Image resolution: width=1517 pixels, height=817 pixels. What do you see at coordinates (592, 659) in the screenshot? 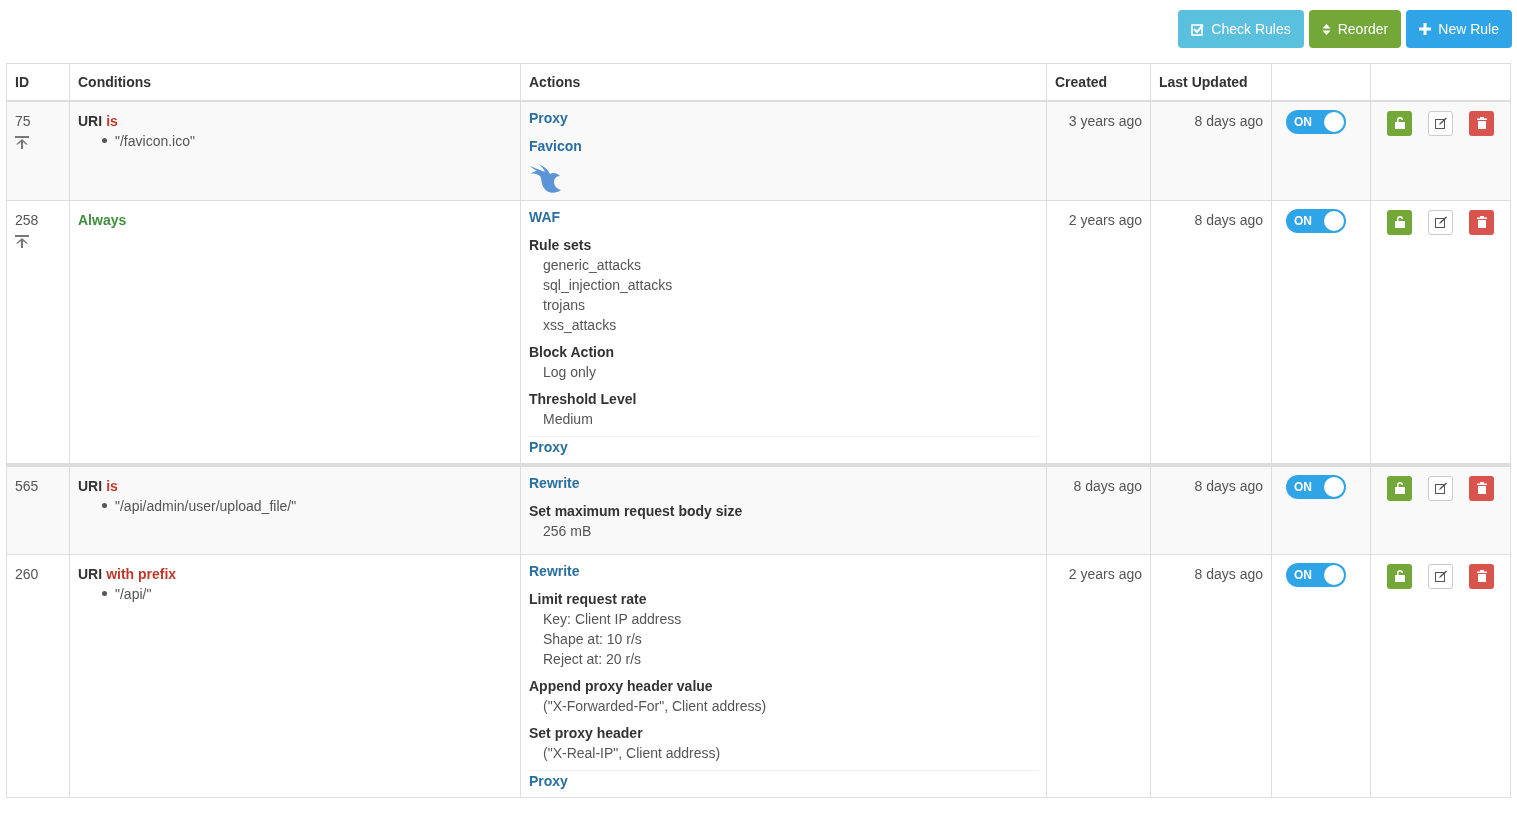
I see `parameter-value: Reject at: 20 r/s` at bounding box center [592, 659].